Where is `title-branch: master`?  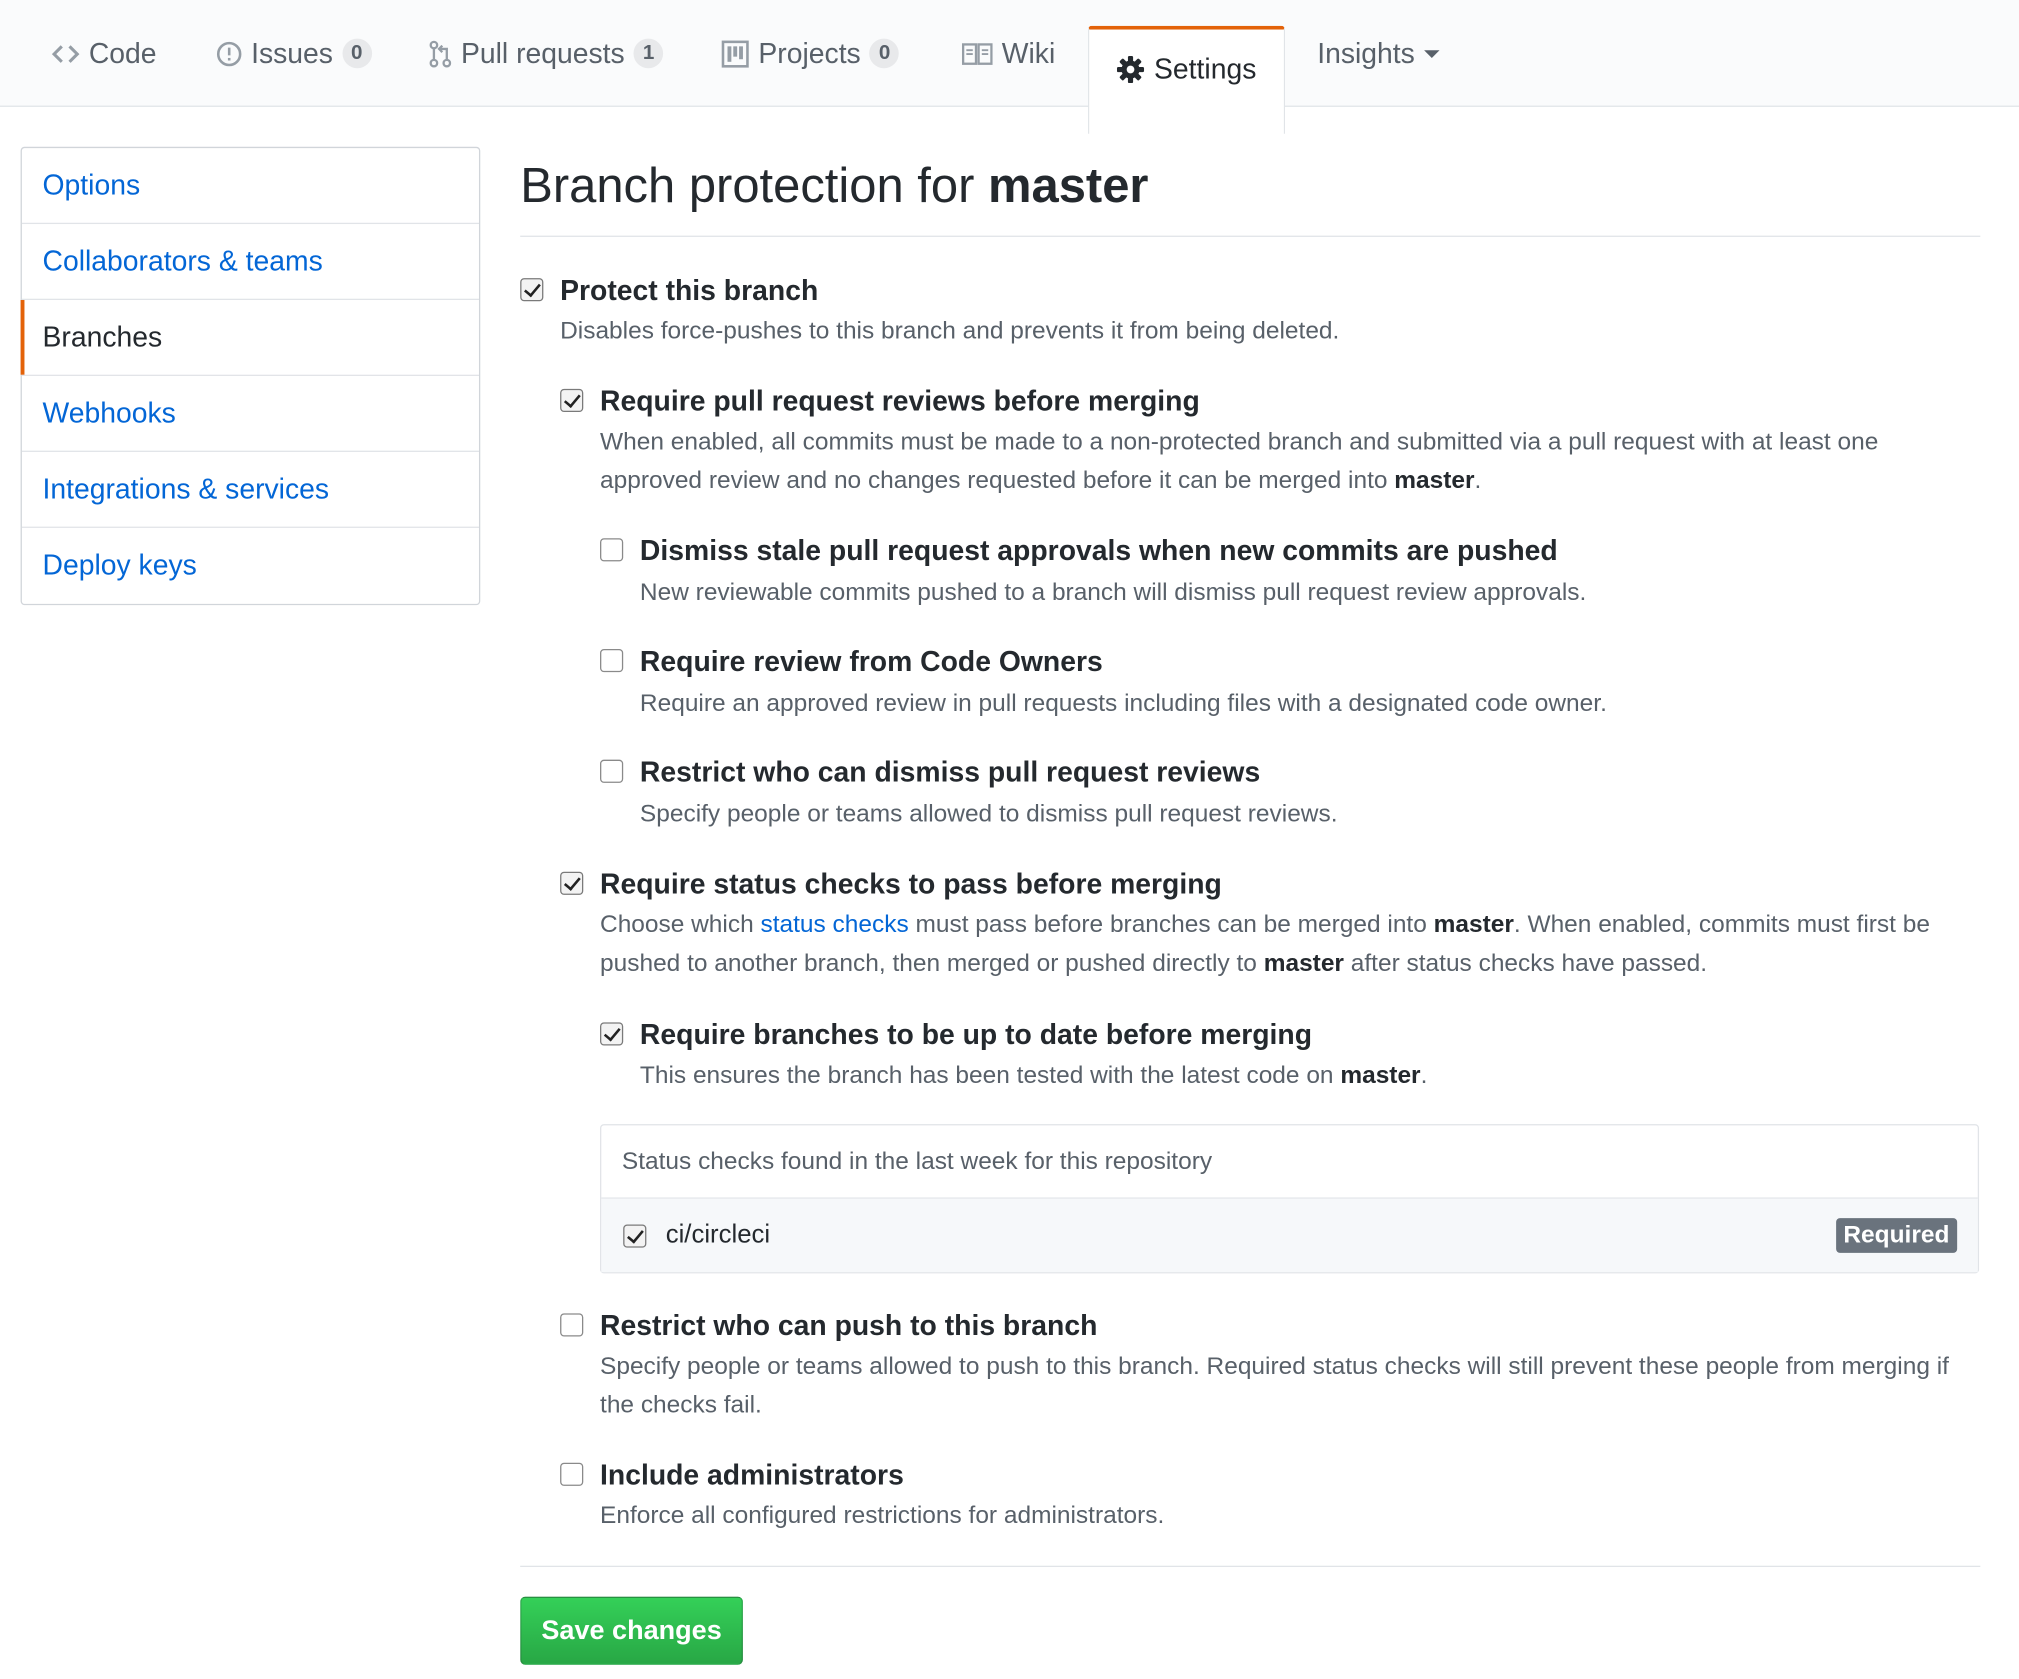
title-branch: master is located at coordinates (1068, 186).